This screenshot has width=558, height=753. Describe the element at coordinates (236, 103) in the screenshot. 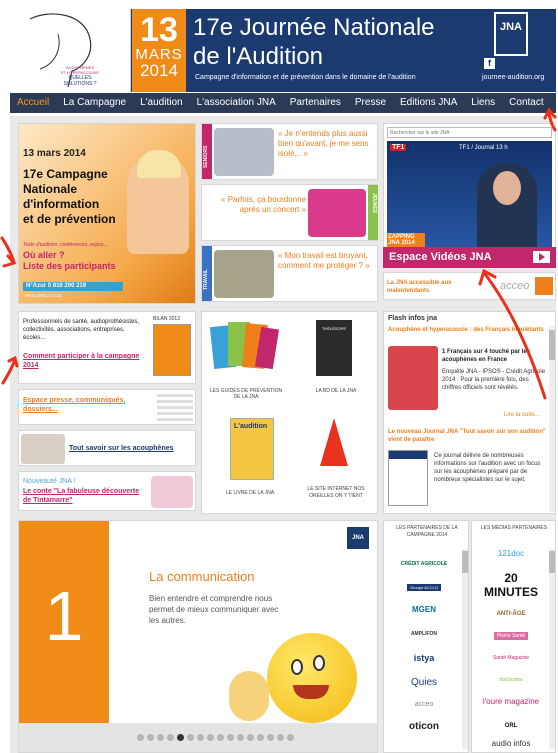

I see `nav-item-association: L'association JNA` at that location.